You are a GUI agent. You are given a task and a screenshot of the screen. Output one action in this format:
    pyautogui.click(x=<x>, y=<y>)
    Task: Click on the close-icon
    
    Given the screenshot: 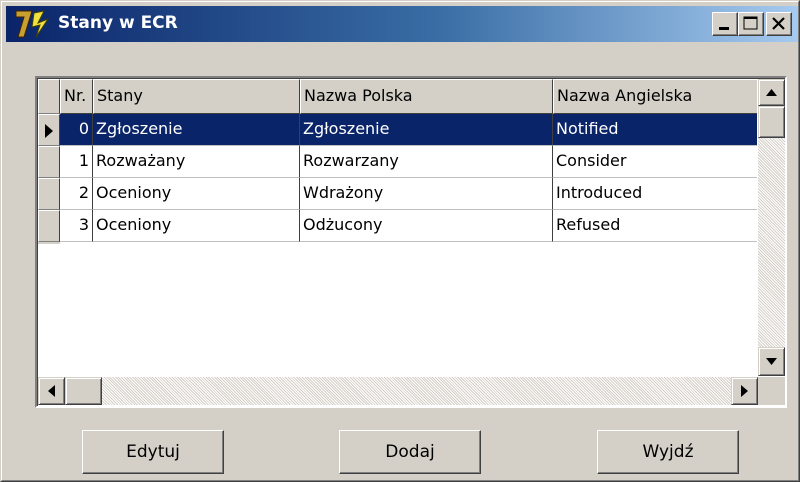 What is the action you would take?
    pyautogui.click(x=778, y=23)
    